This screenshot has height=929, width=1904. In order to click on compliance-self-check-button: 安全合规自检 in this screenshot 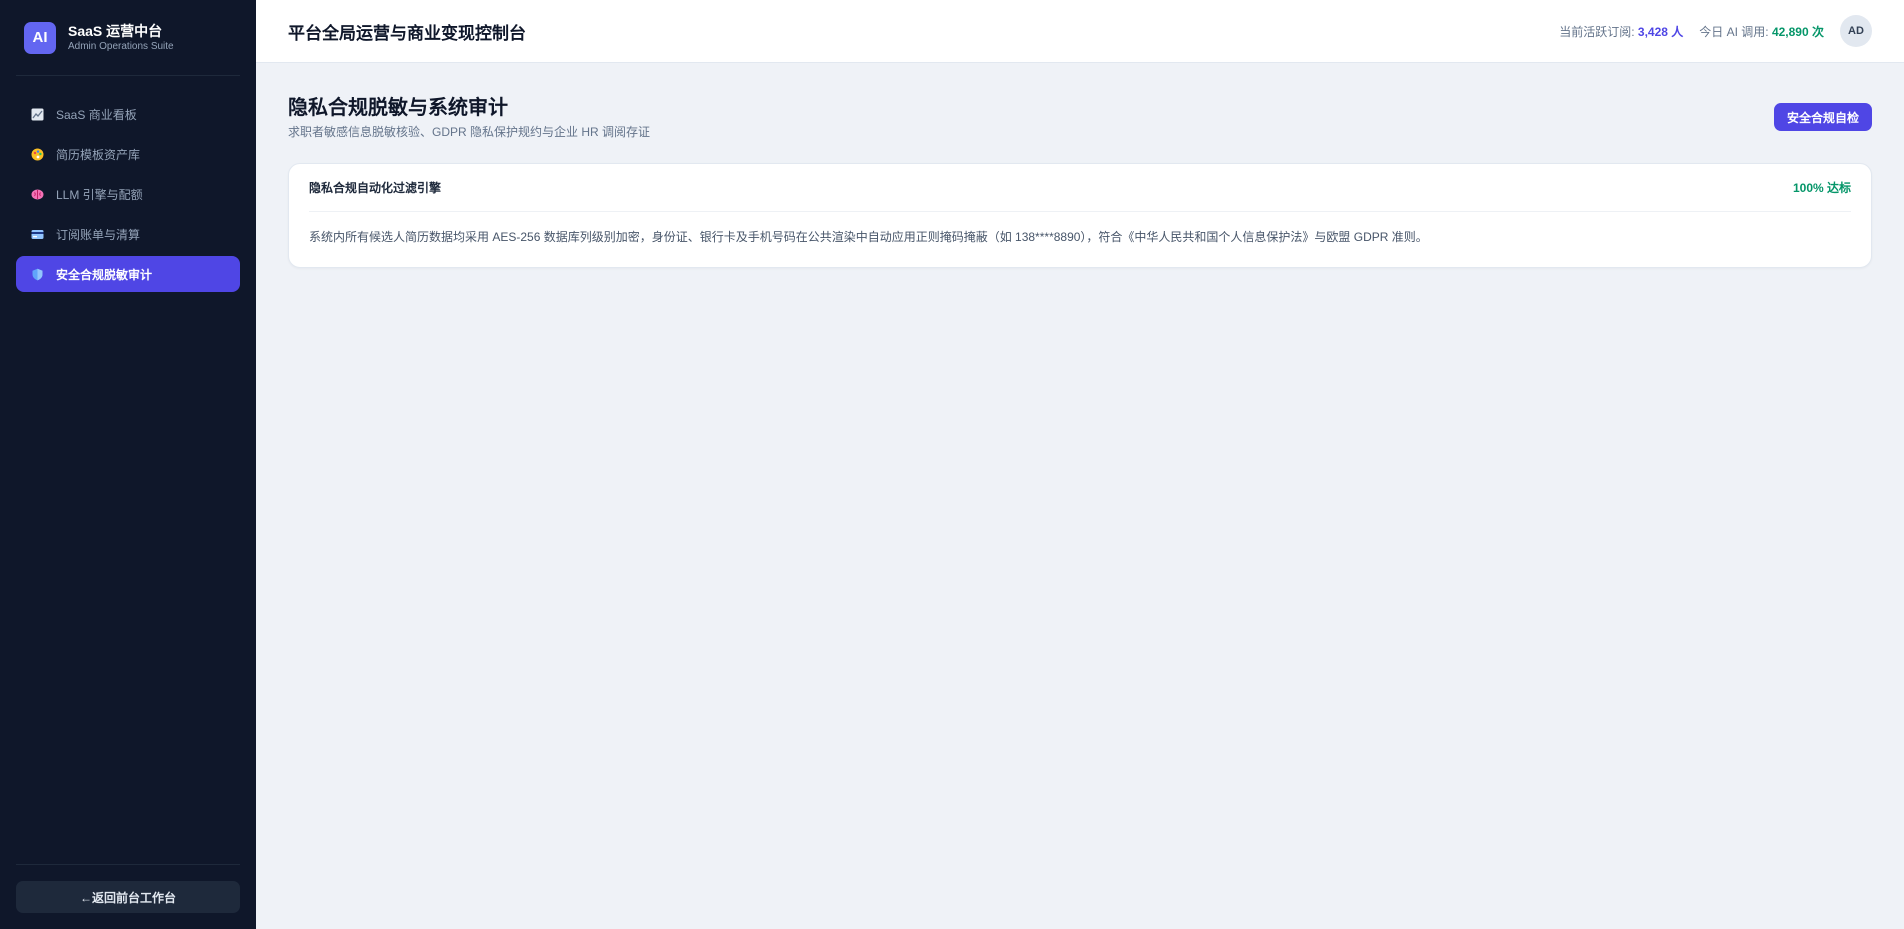, I will do `click(1822, 117)`.